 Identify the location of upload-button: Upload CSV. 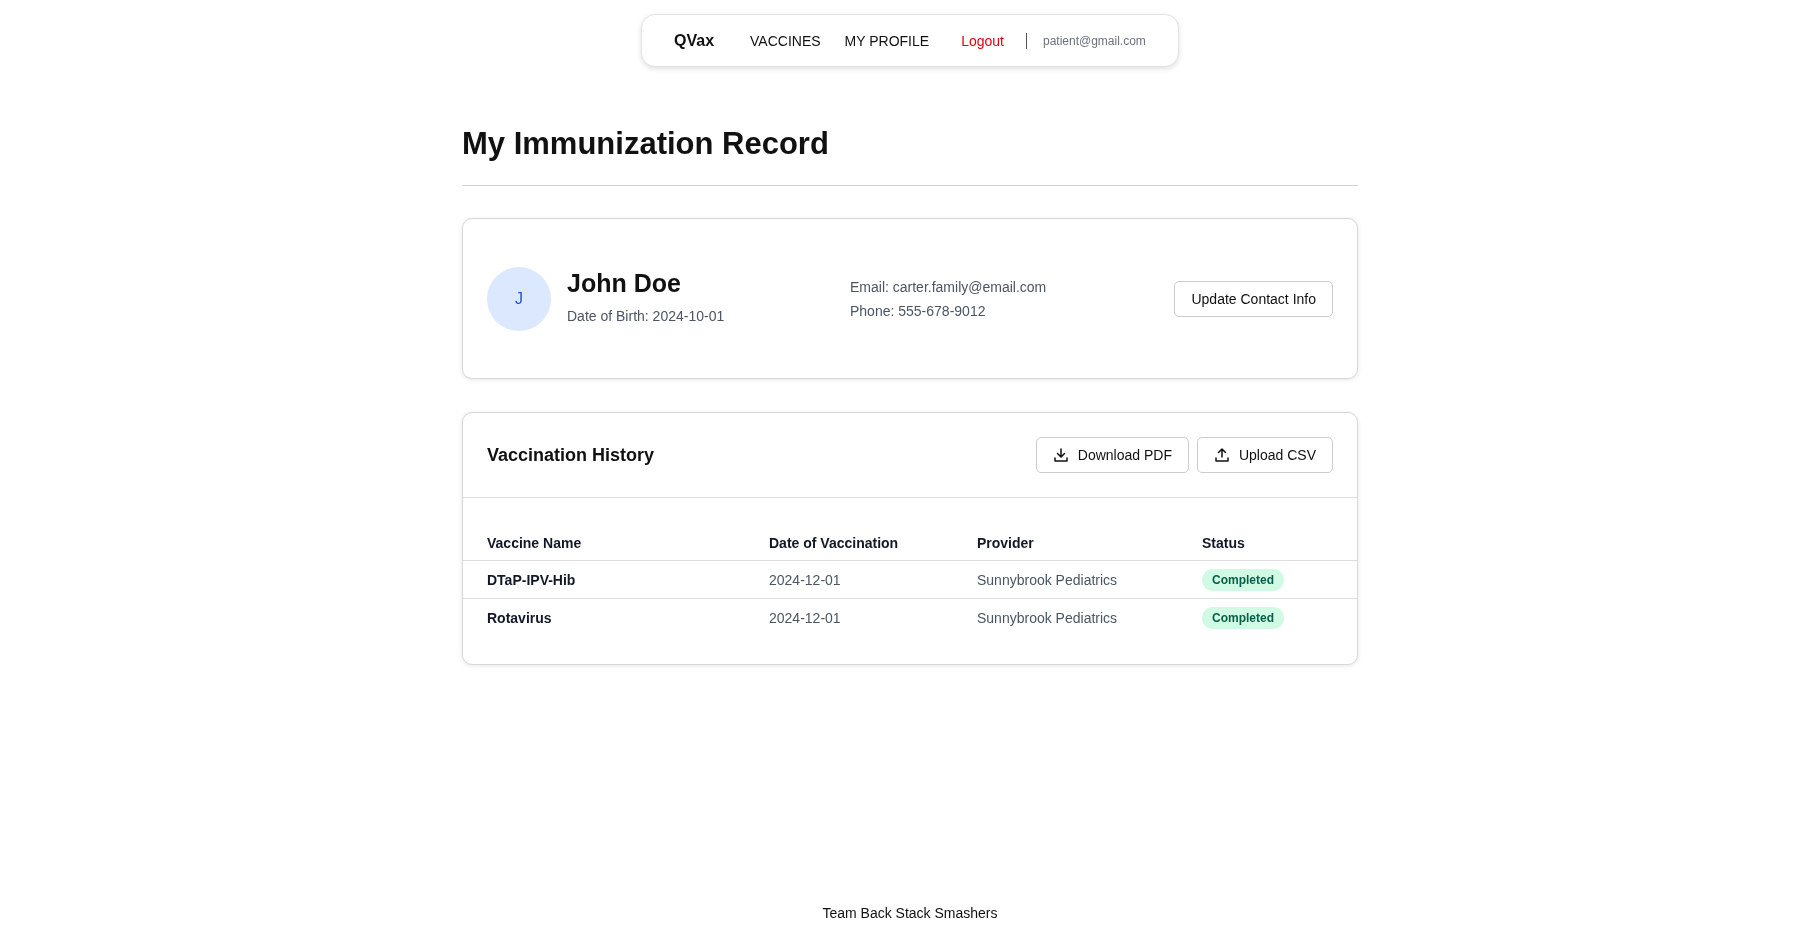
(1264, 455).